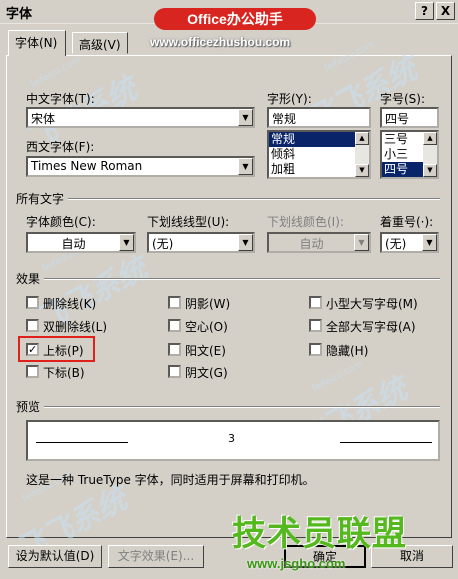 This screenshot has width=458, height=579. Describe the element at coordinates (424, 11) in the screenshot. I see `help-button: ?` at that location.